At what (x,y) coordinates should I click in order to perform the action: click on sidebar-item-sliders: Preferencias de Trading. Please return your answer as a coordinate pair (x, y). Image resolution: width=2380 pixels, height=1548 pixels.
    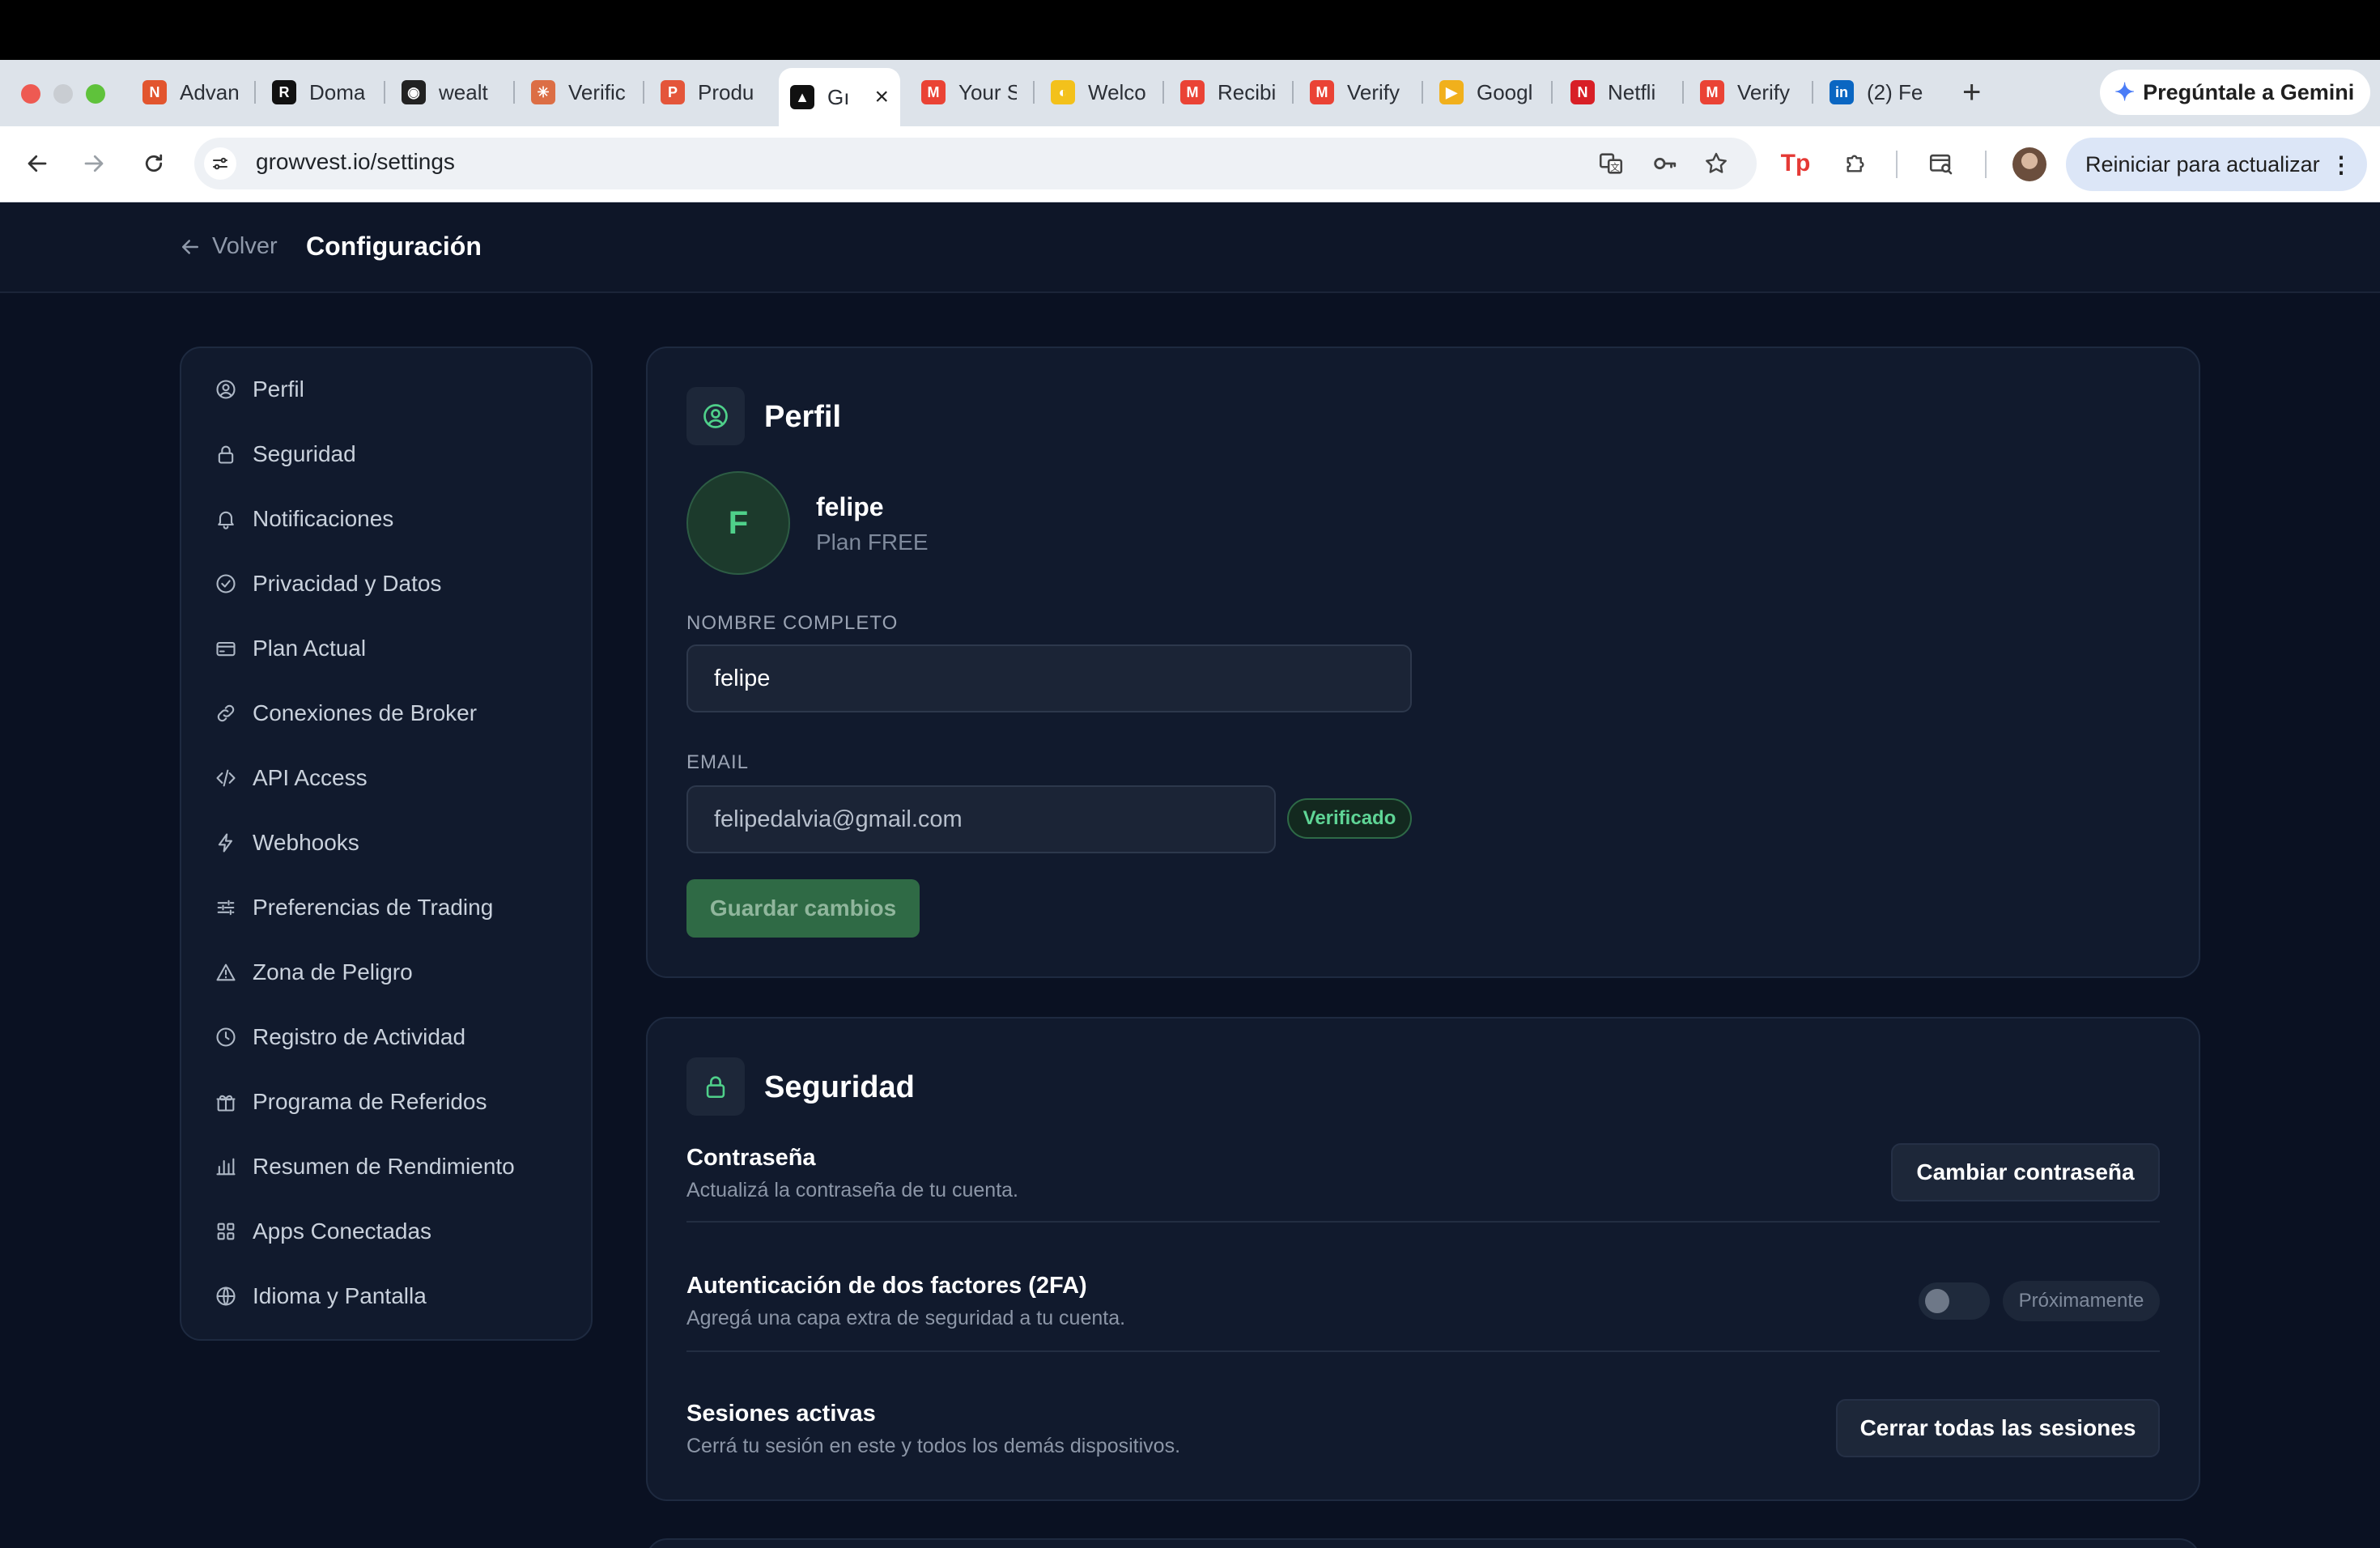
    Looking at the image, I should click on (353, 907).